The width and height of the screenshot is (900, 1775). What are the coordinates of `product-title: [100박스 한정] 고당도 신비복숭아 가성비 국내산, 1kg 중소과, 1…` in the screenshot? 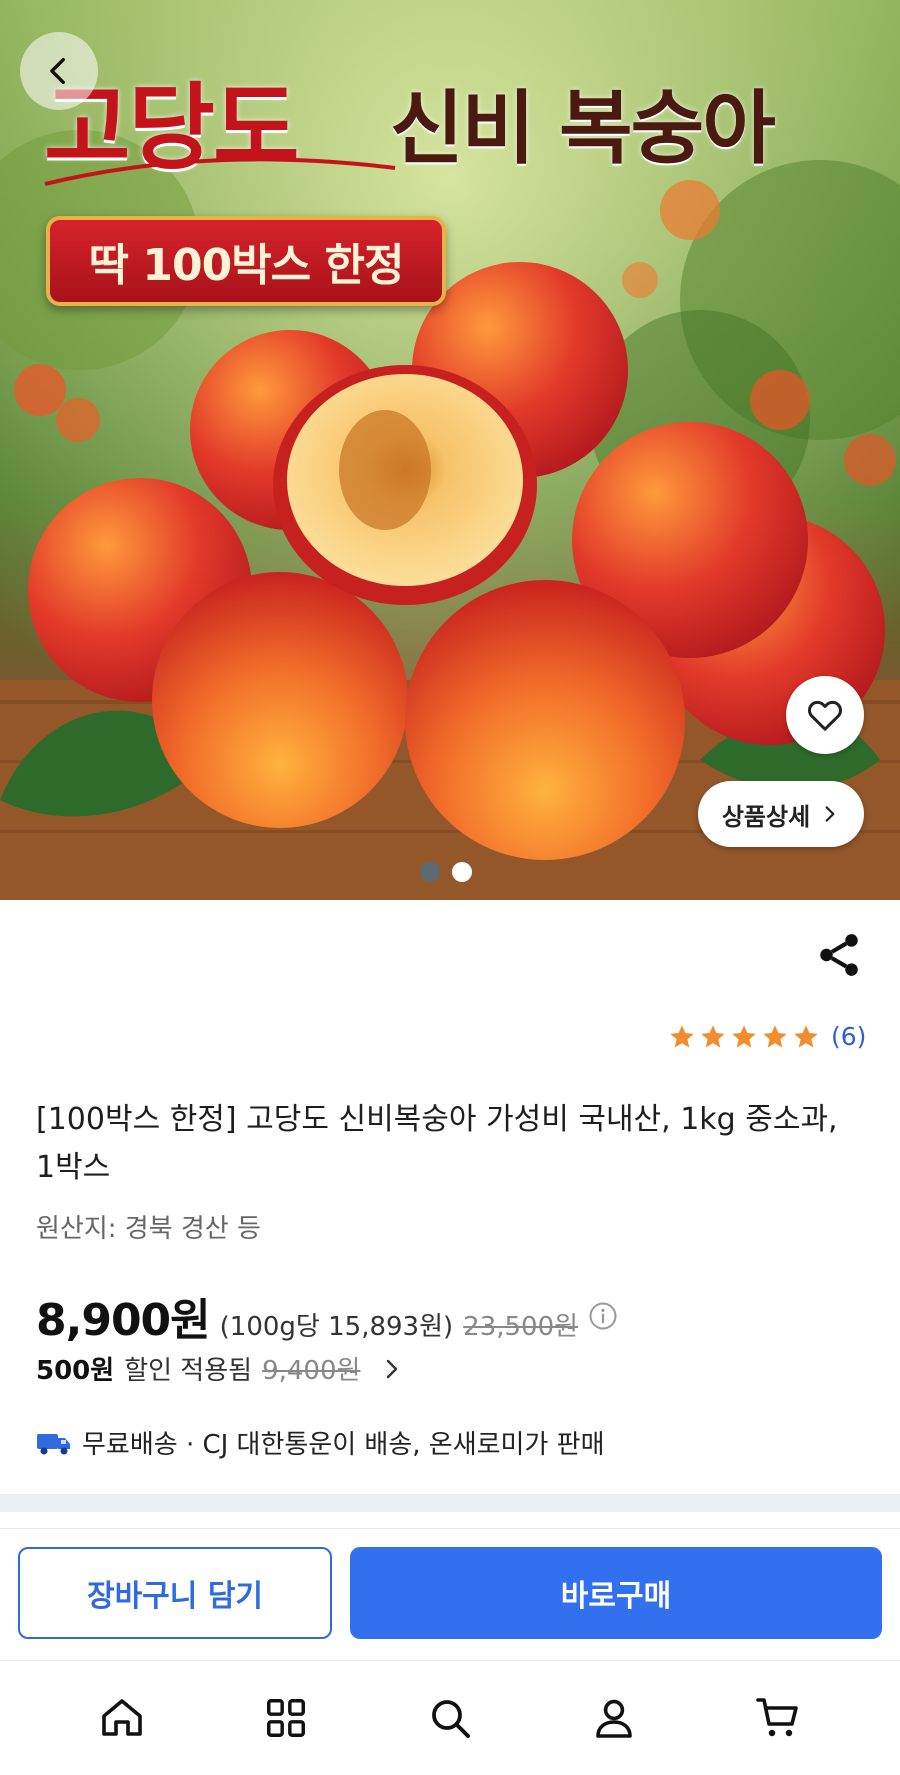 It's located at (437, 1143).